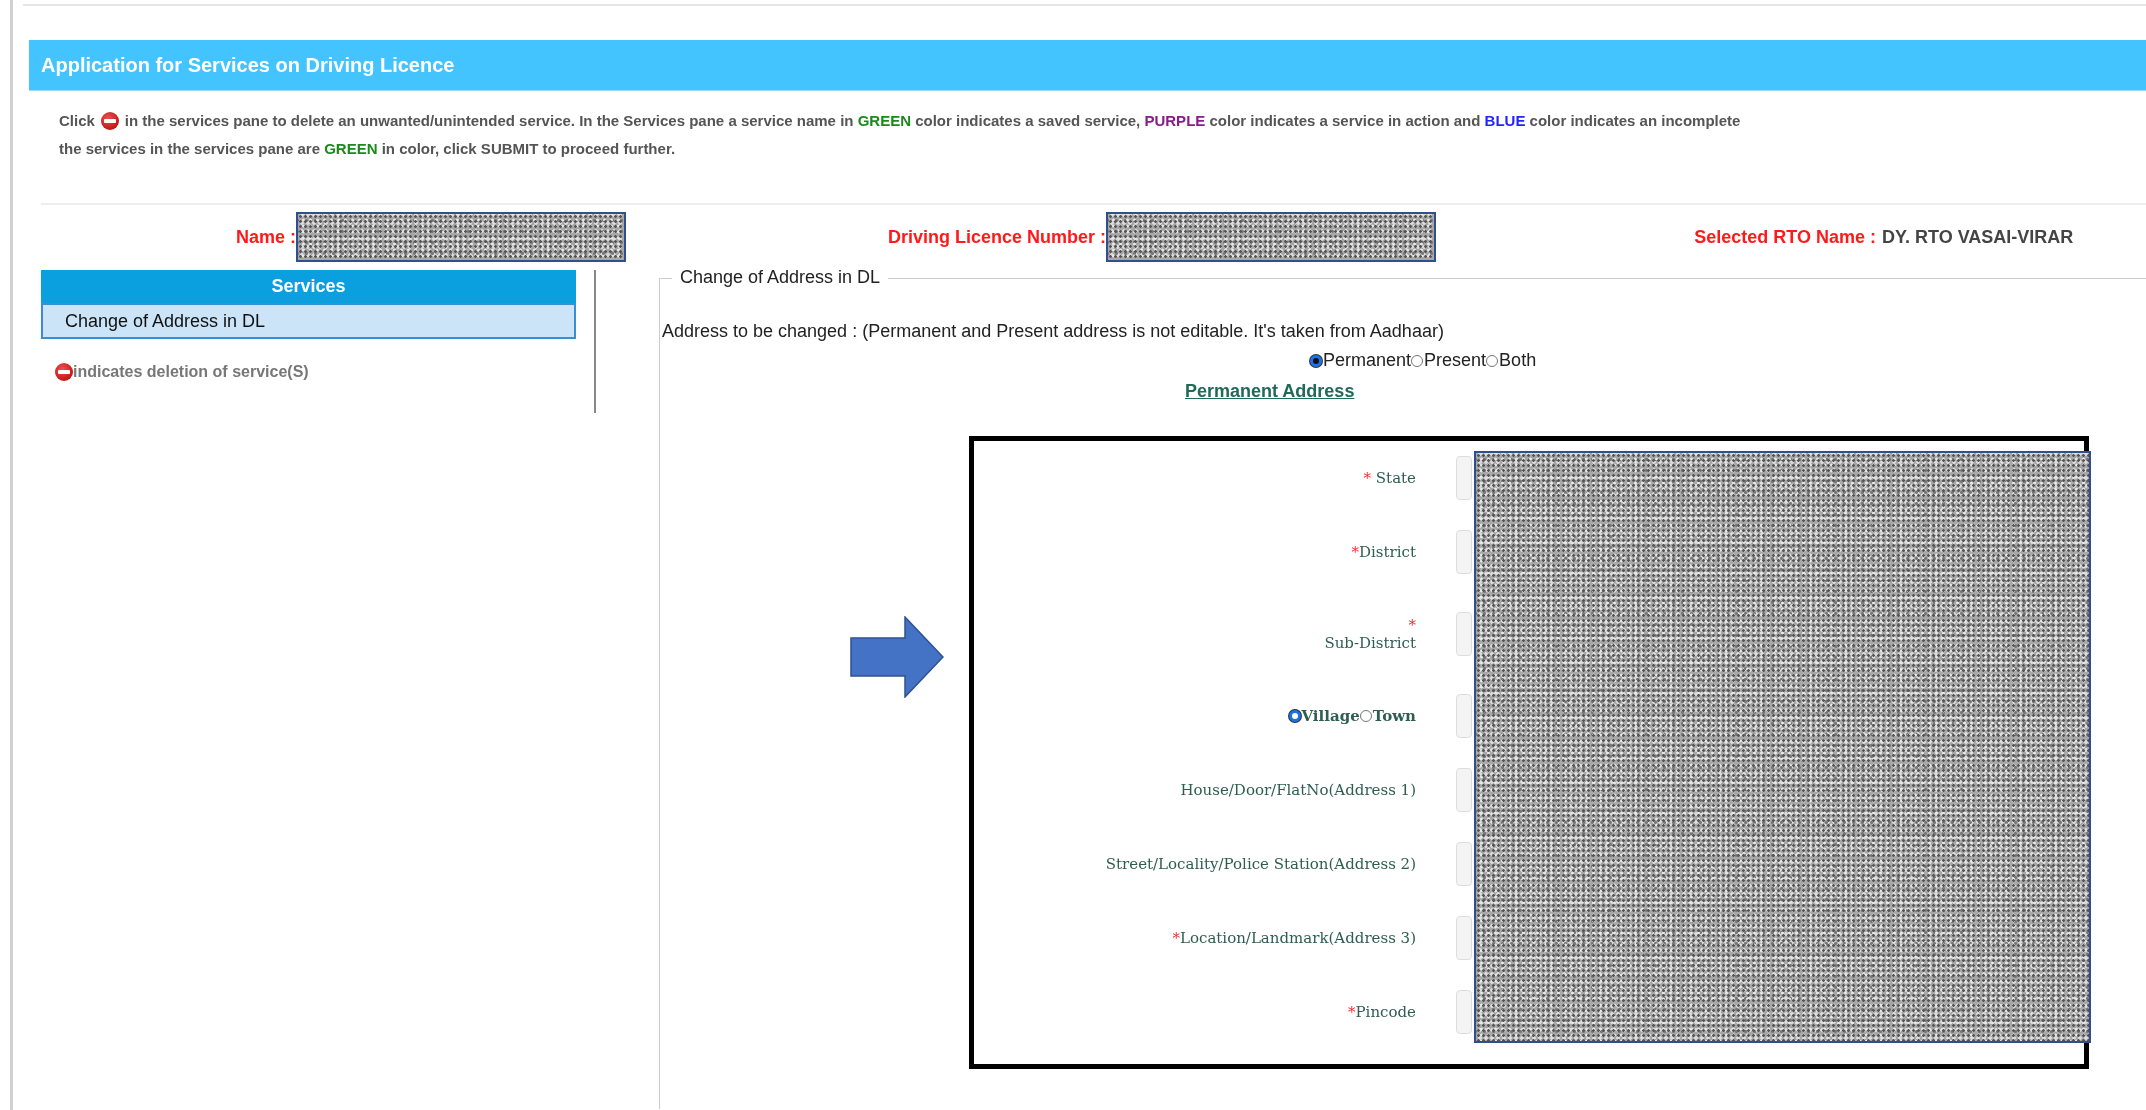 The width and height of the screenshot is (2146, 1110). Describe the element at coordinates (1383, 552) in the screenshot. I see `field-label: *District` at that location.